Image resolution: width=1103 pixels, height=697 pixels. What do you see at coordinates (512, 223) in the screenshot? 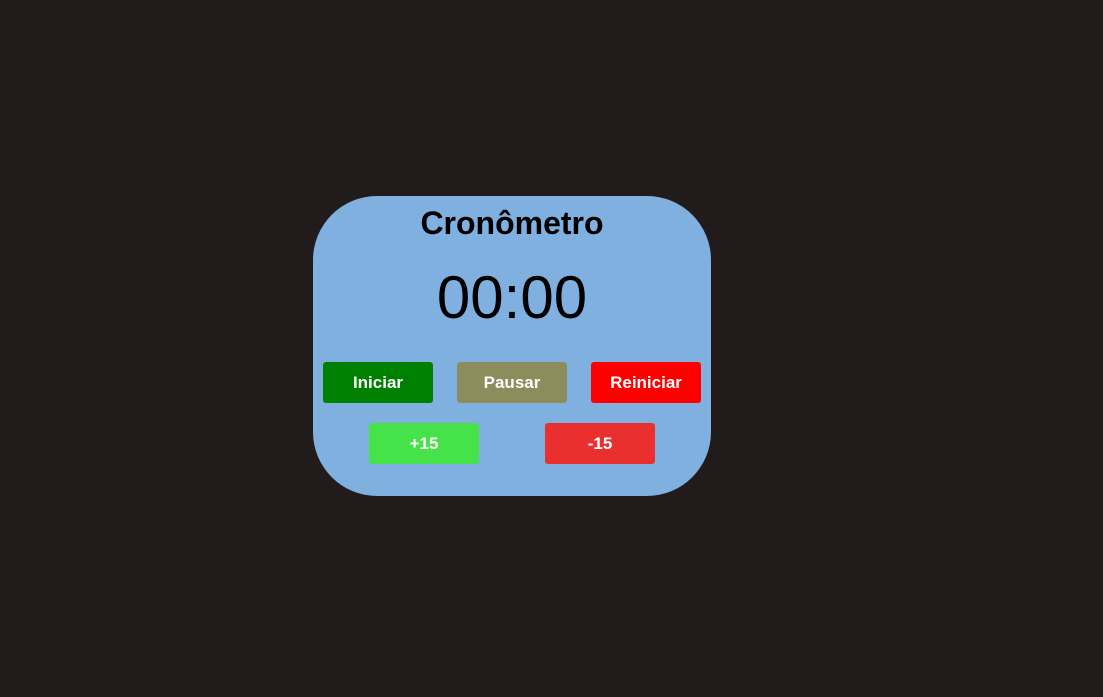
I see `stopwatch-title: Cronômetro` at bounding box center [512, 223].